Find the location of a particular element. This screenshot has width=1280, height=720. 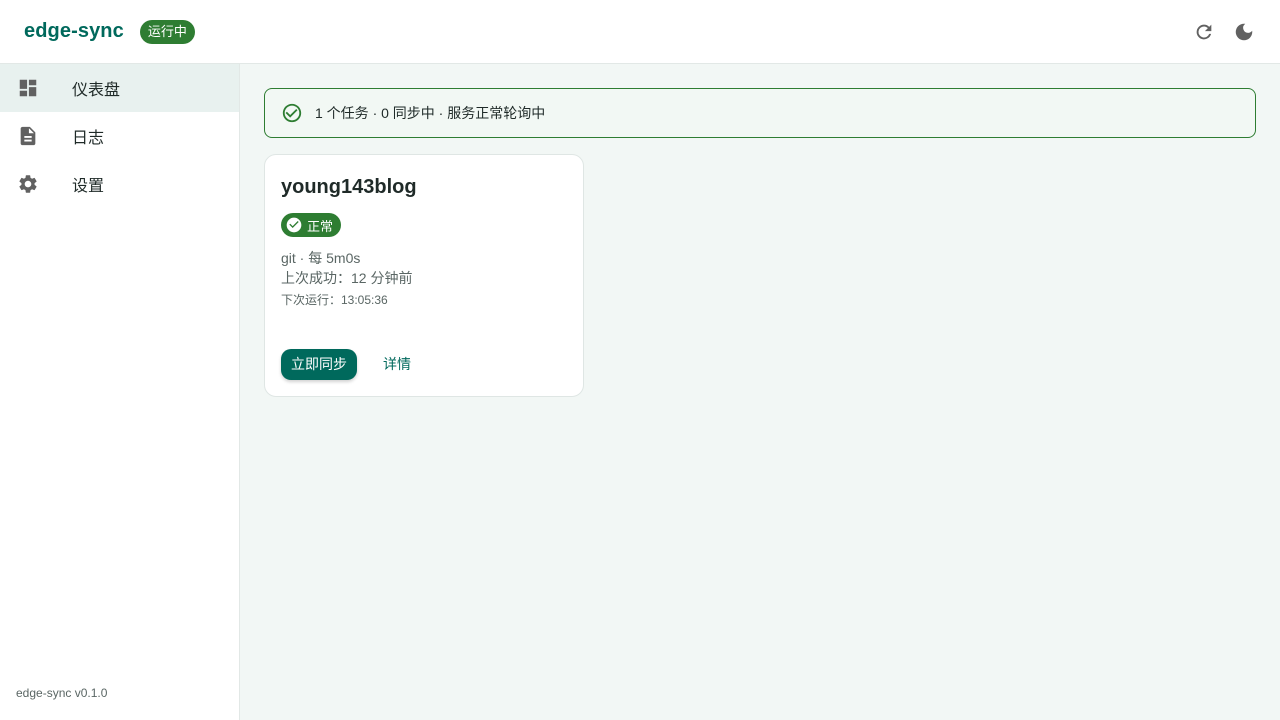

status-badge: 运行中 is located at coordinates (167, 31).